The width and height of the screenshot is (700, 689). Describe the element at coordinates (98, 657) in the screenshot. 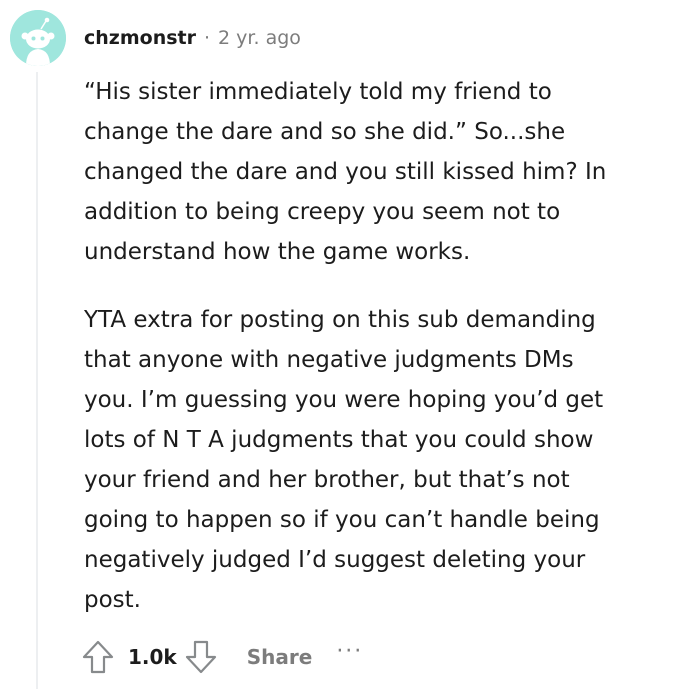

I see `upvote-icon` at that location.